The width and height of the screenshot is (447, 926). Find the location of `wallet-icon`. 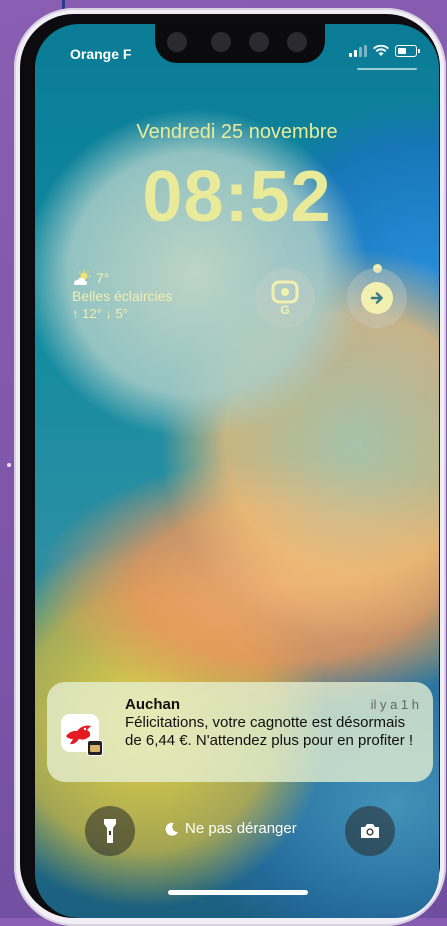

wallet-icon is located at coordinates (95, 748).